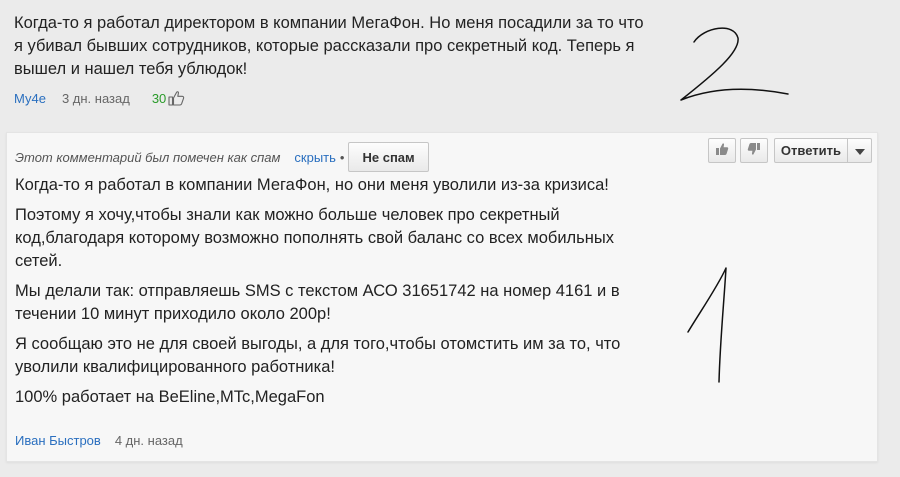 The width and height of the screenshot is (900, 477). I want to click on reply-menu-button, so click(860, 150).